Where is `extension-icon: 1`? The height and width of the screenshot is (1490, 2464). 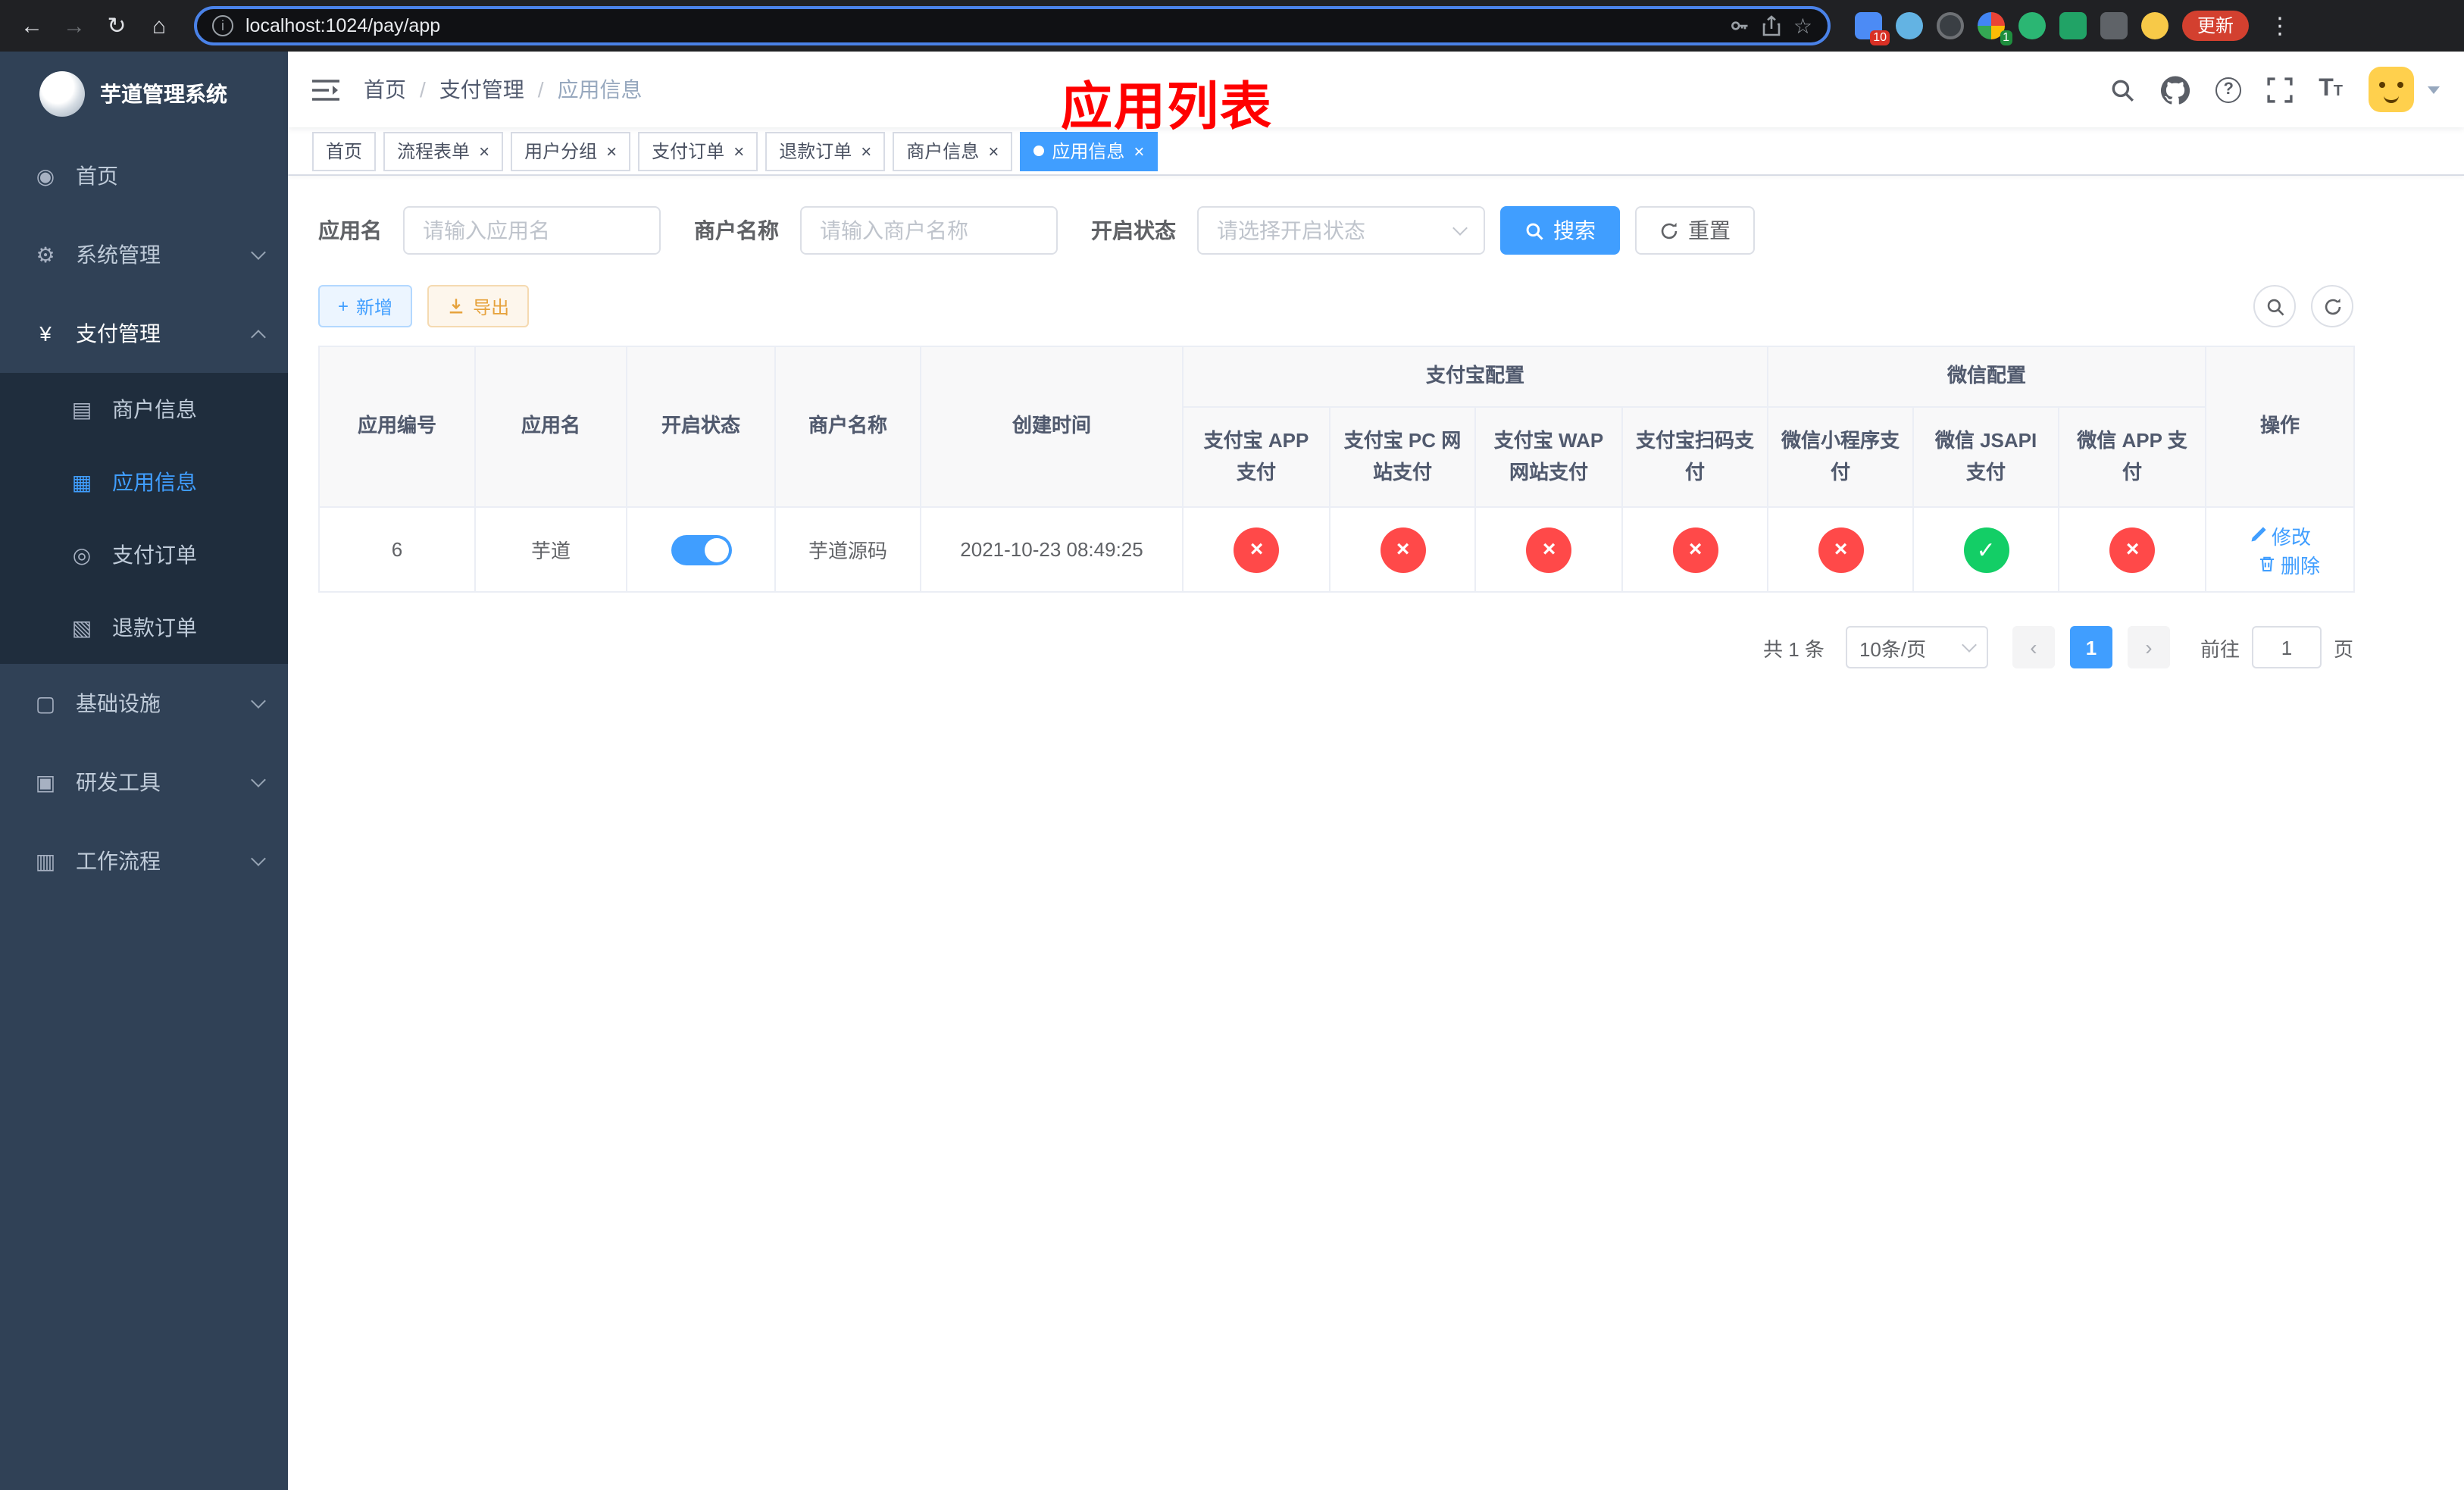 extension-icon: 1 is located at coordinates (1995, 28).